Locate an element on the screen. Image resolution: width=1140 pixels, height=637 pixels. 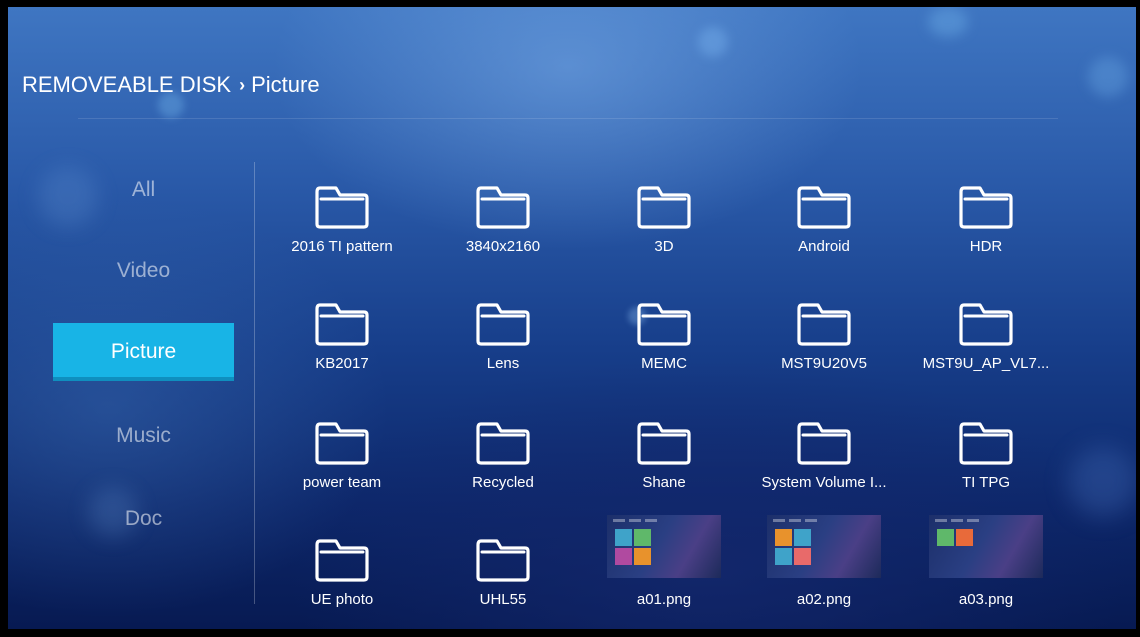
folder-item: TI TPG is located at coordinates (986, 453).